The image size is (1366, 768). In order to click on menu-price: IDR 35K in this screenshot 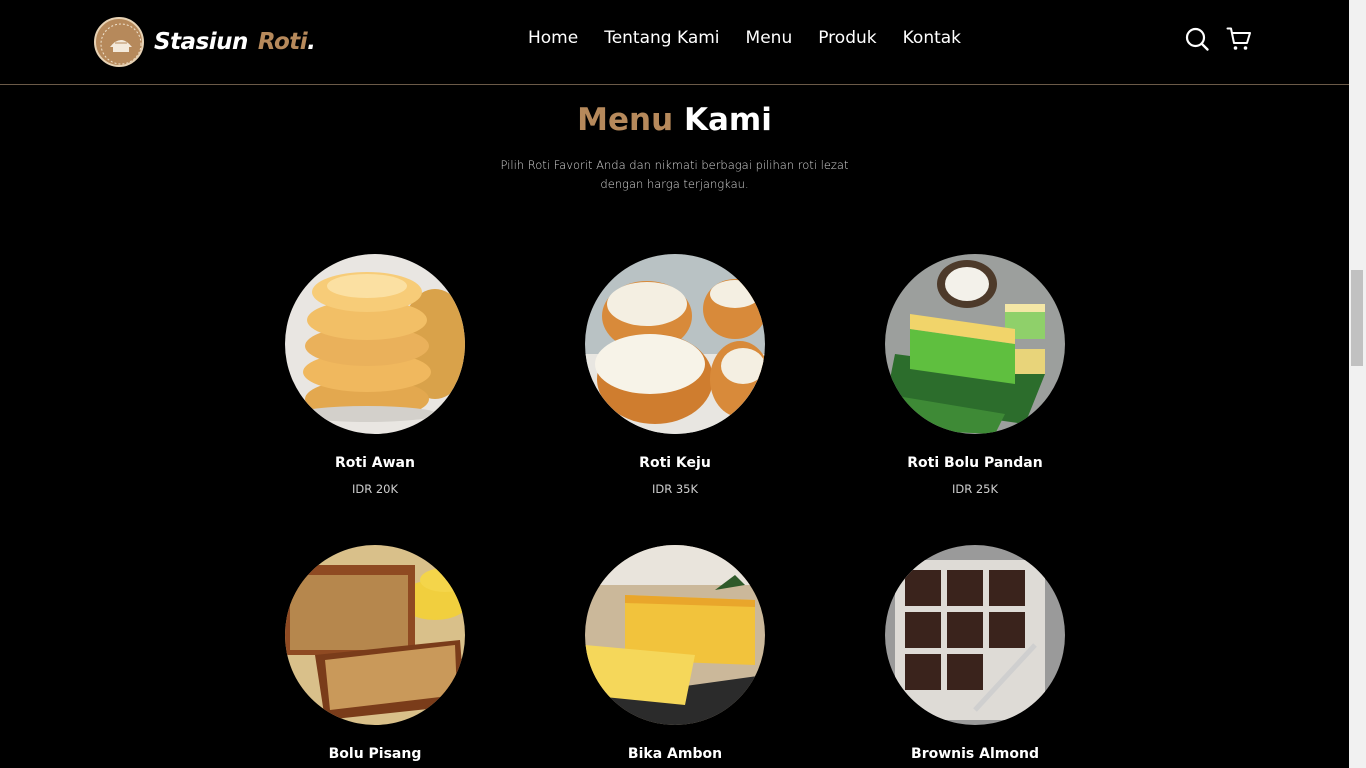, I will do `click(675, 489)`.